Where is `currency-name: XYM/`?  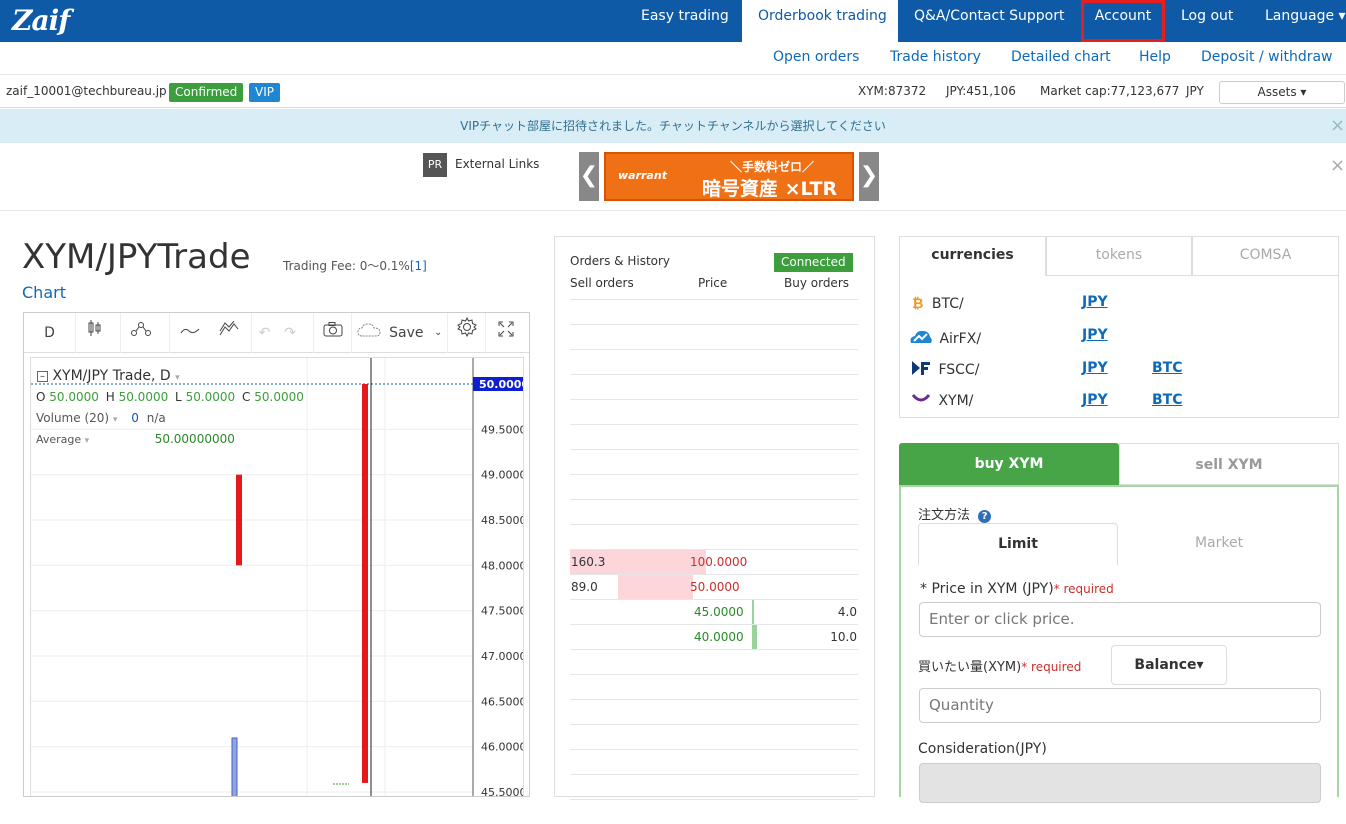 currency-name: XYM/ is located at coordinates (956, 401).